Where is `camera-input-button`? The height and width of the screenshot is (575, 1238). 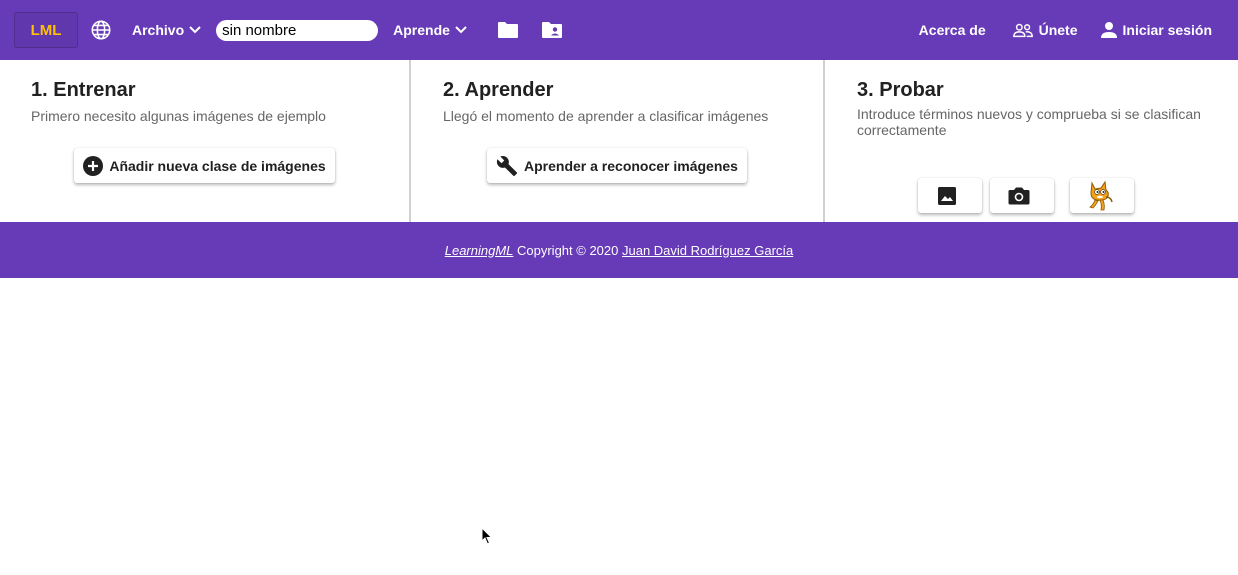 camera-input-button is located at coordinates (1022, 195).